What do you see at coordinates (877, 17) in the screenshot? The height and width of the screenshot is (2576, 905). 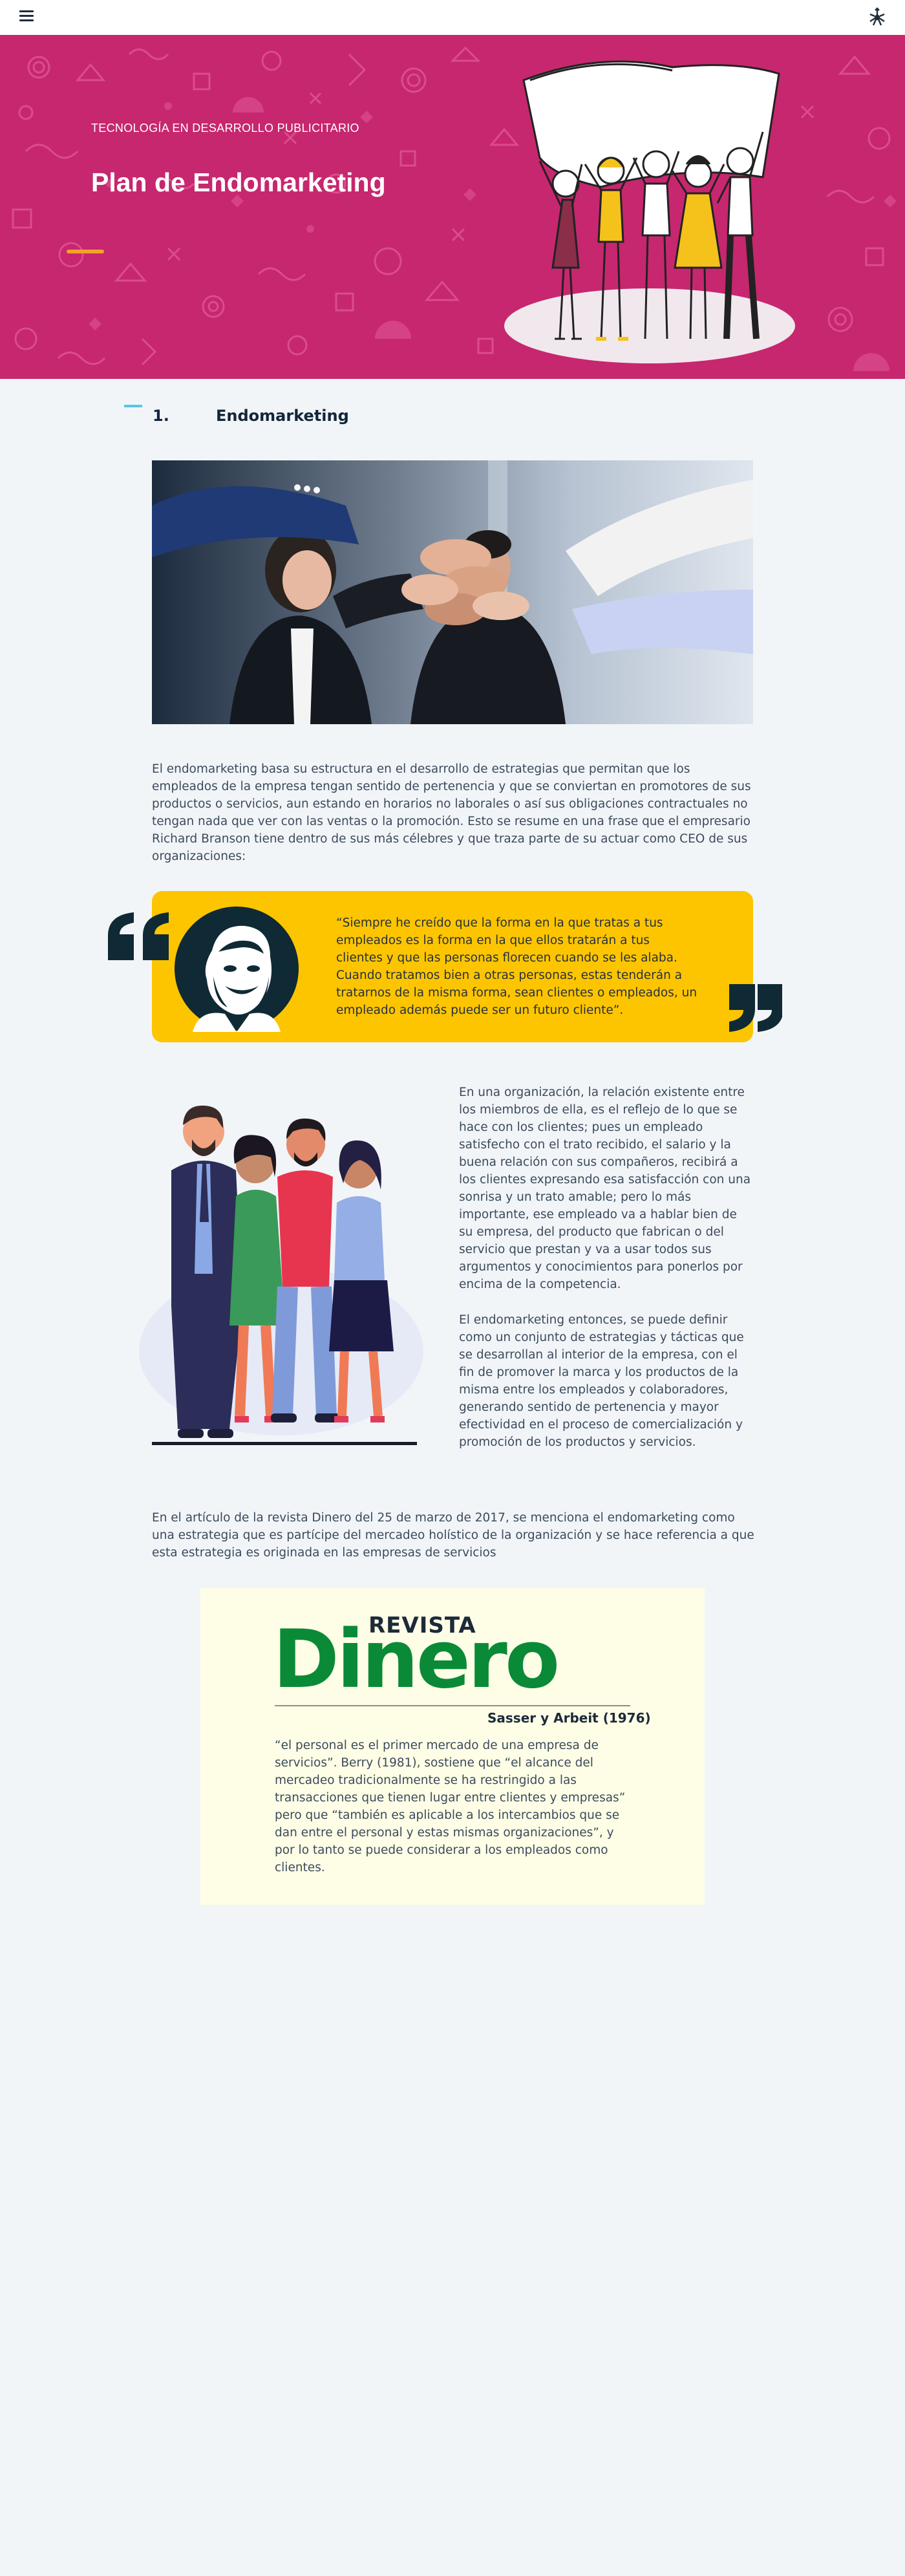 I see `sena-logo-icon` at bounding box center [877, 17].